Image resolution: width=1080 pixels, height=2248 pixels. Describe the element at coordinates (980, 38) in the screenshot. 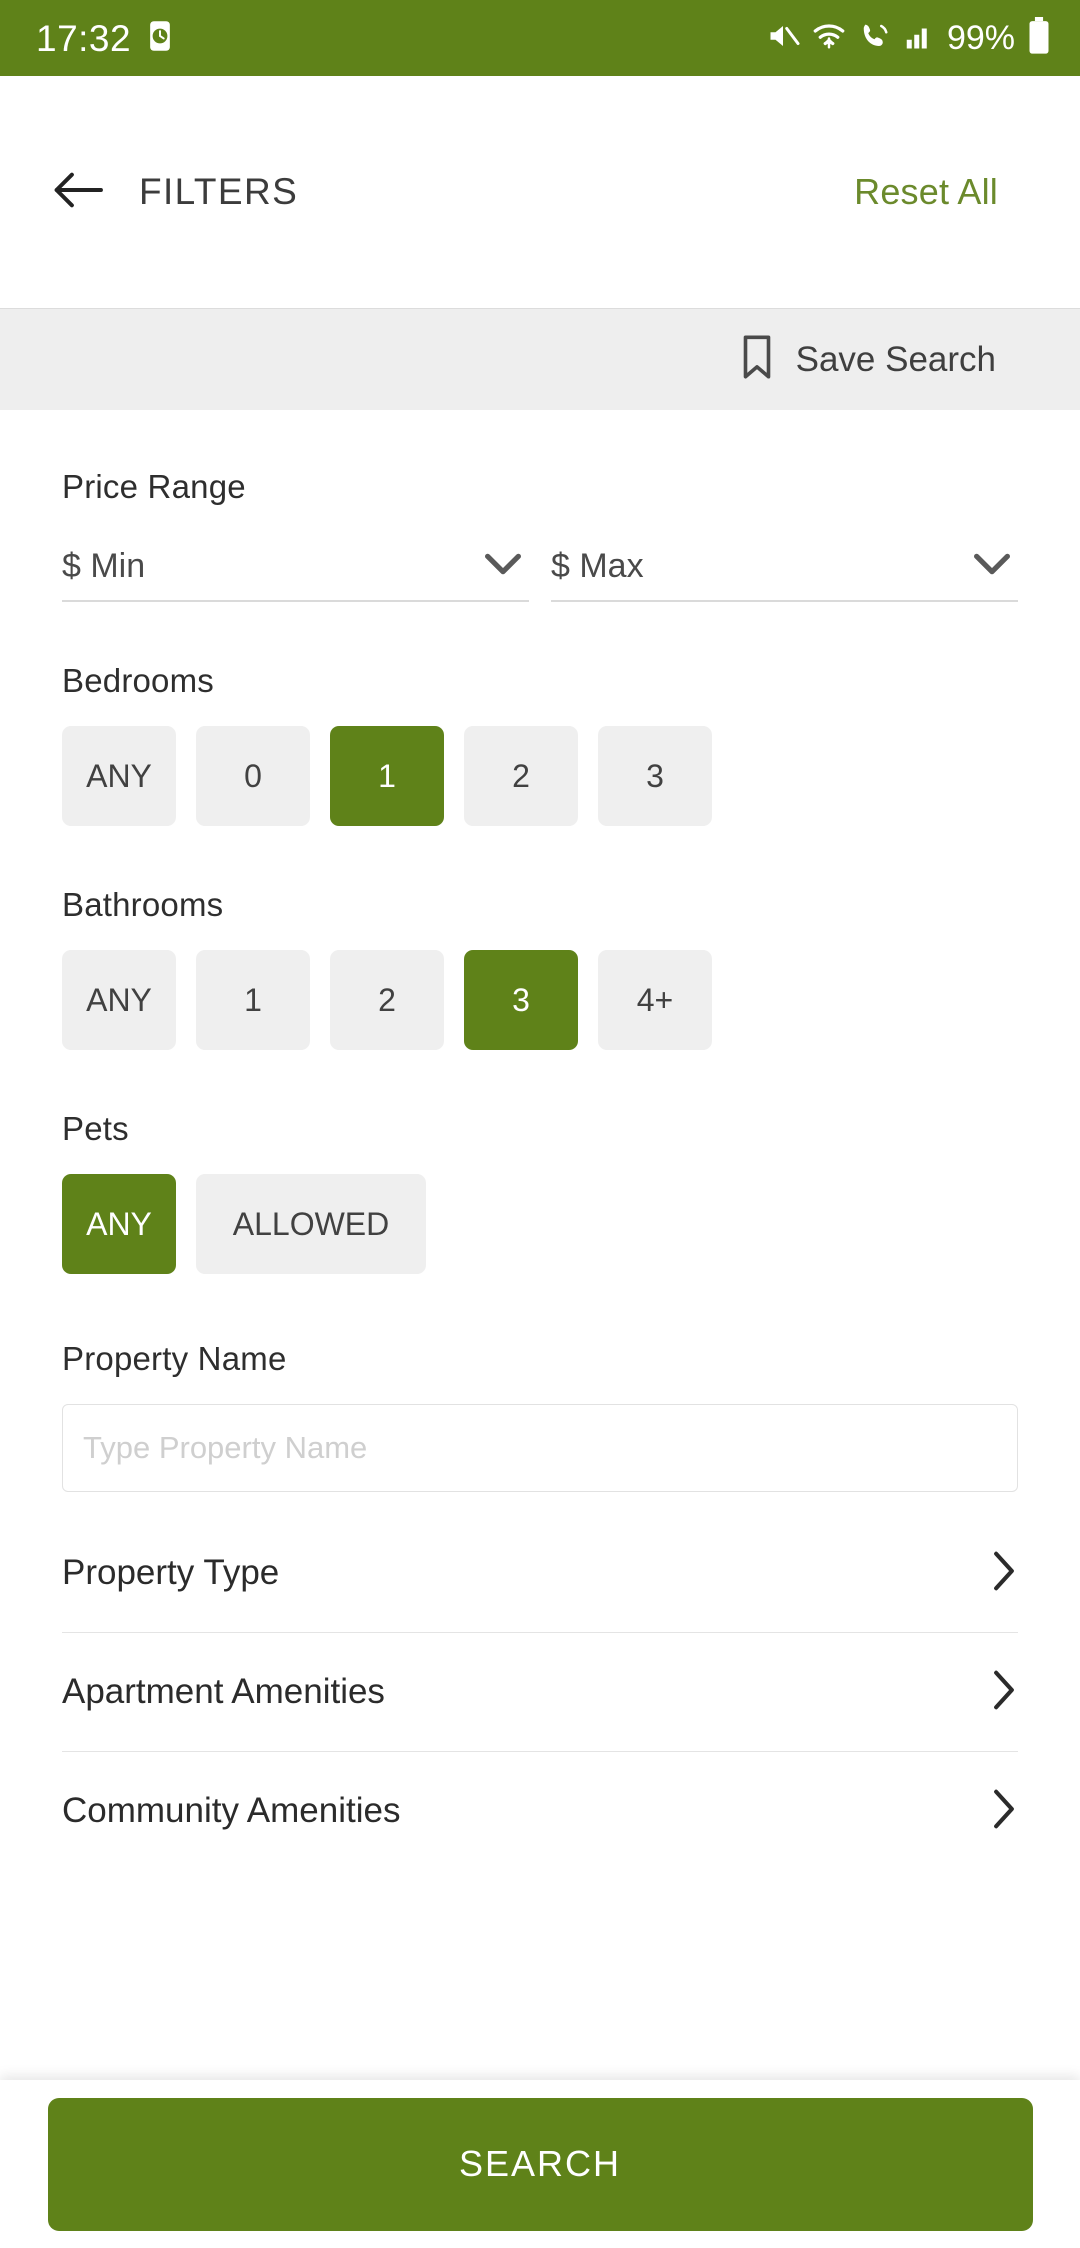

I see `battery-percent: 99%` at that location.